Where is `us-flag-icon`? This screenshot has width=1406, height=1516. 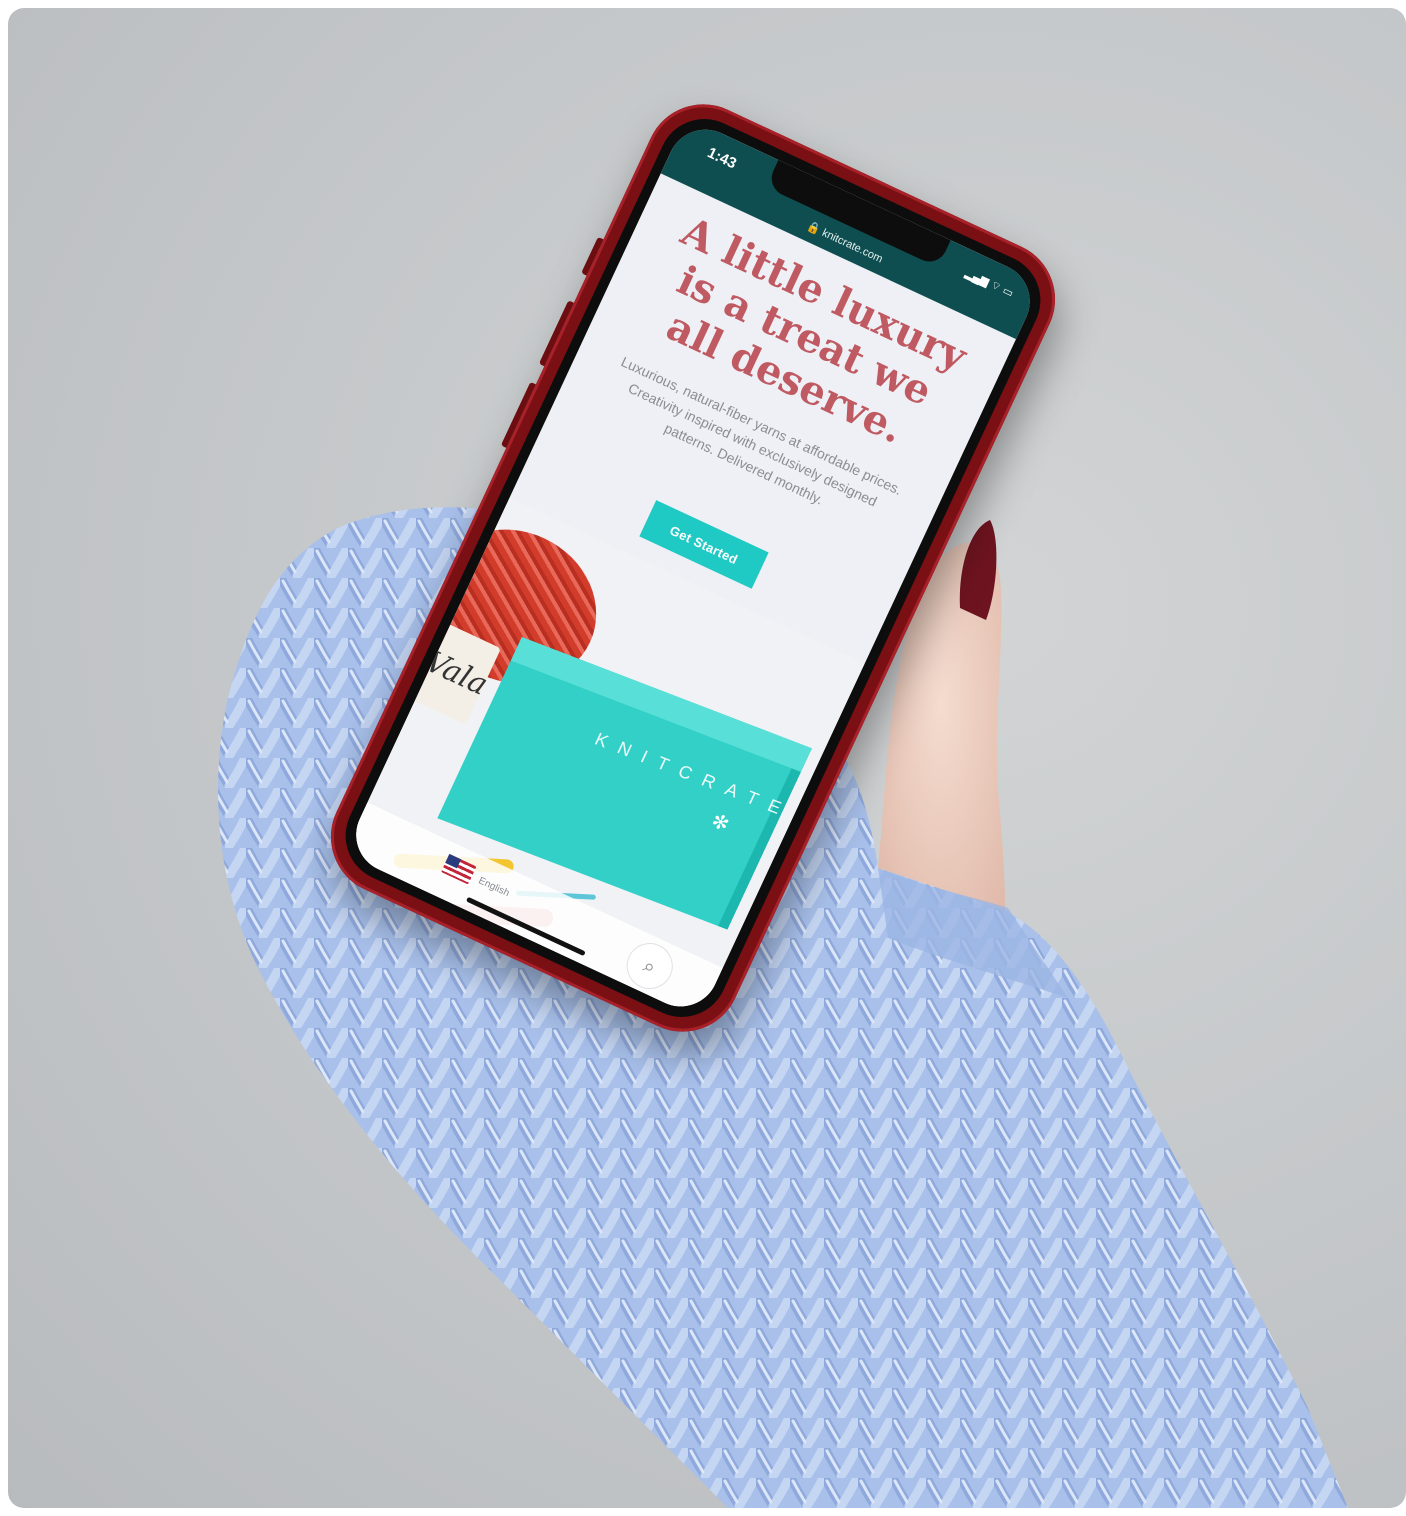 us-flag-icon is located at coordinates (458, 869).